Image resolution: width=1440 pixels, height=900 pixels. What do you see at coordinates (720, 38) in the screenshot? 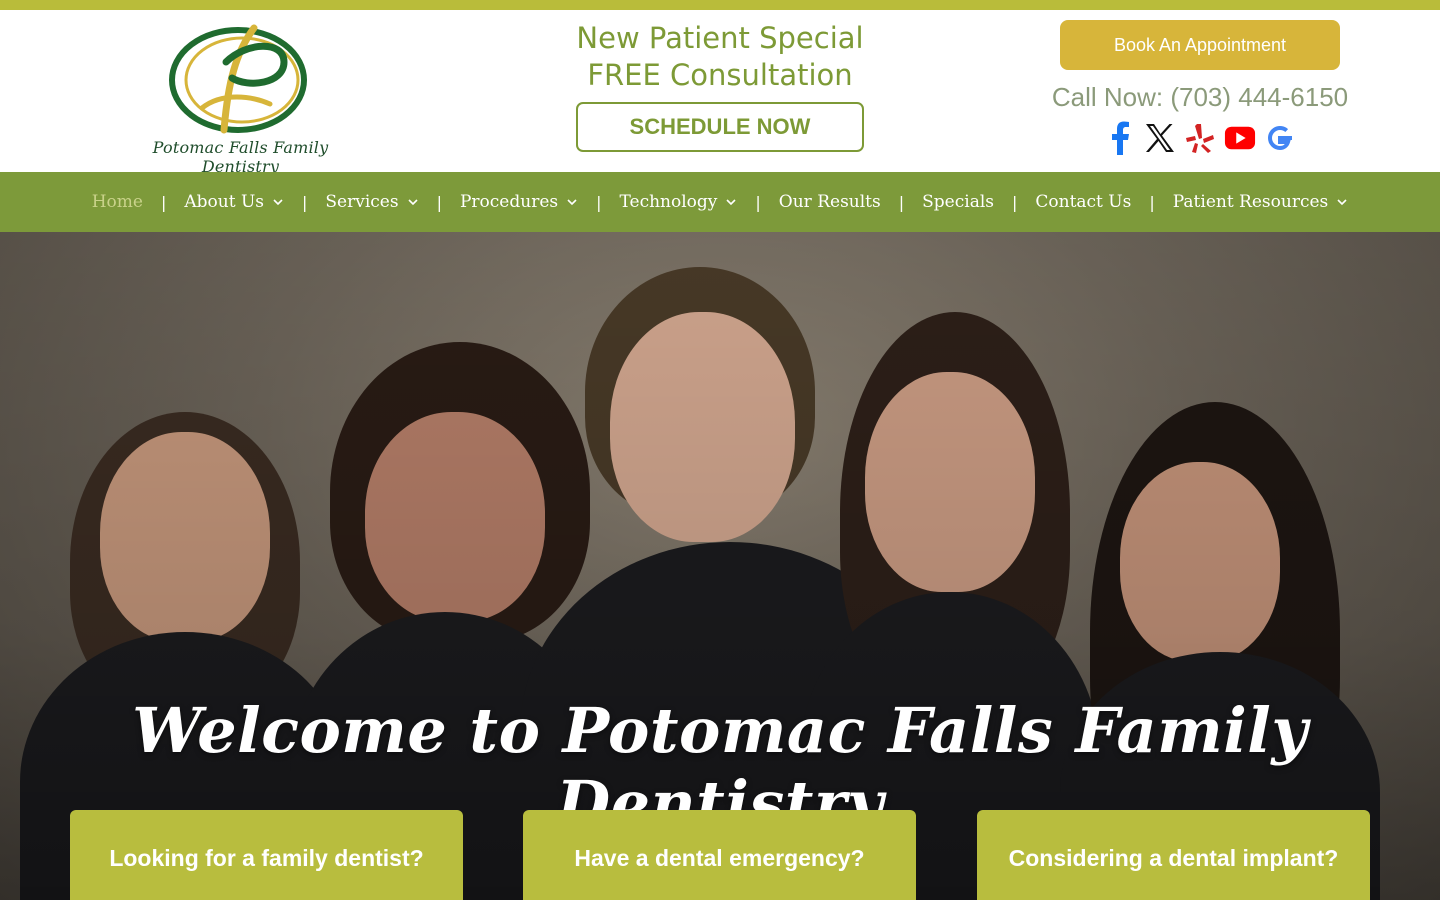
I see `promo-headline: New Patient Special` at bounding box center [720, 38].